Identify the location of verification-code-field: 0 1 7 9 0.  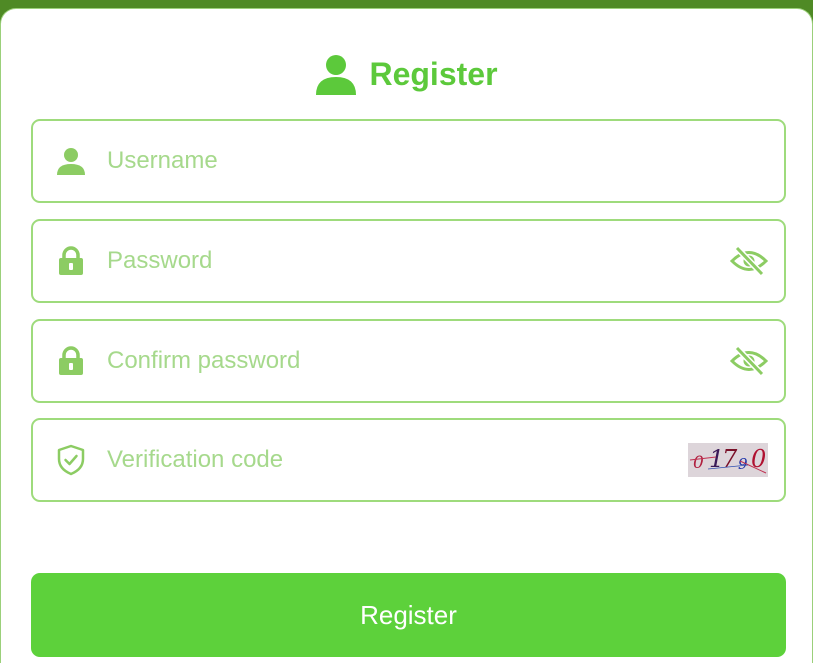
(408, 460).